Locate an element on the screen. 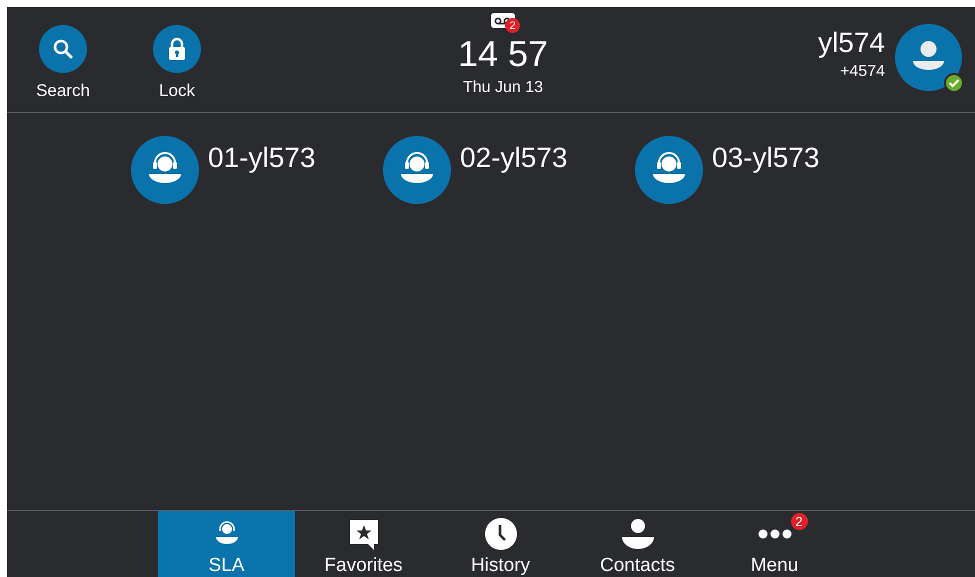 This screenshot has width=975, height=577. line-key: 03-yl573 is located at coordinates (728, 170).